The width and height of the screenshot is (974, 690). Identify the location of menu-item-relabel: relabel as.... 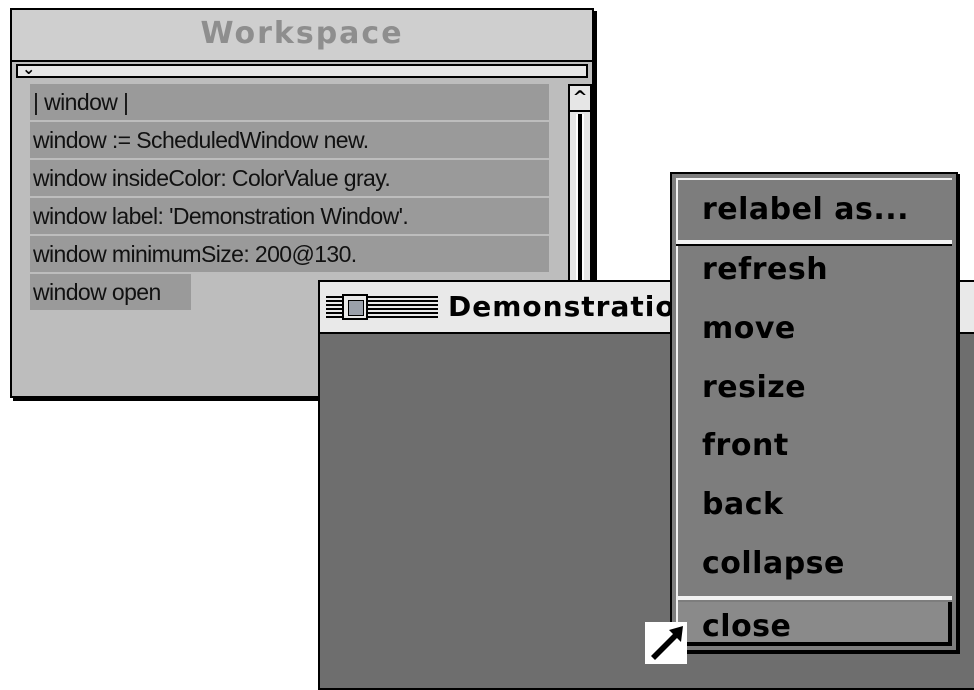
(805, 210).